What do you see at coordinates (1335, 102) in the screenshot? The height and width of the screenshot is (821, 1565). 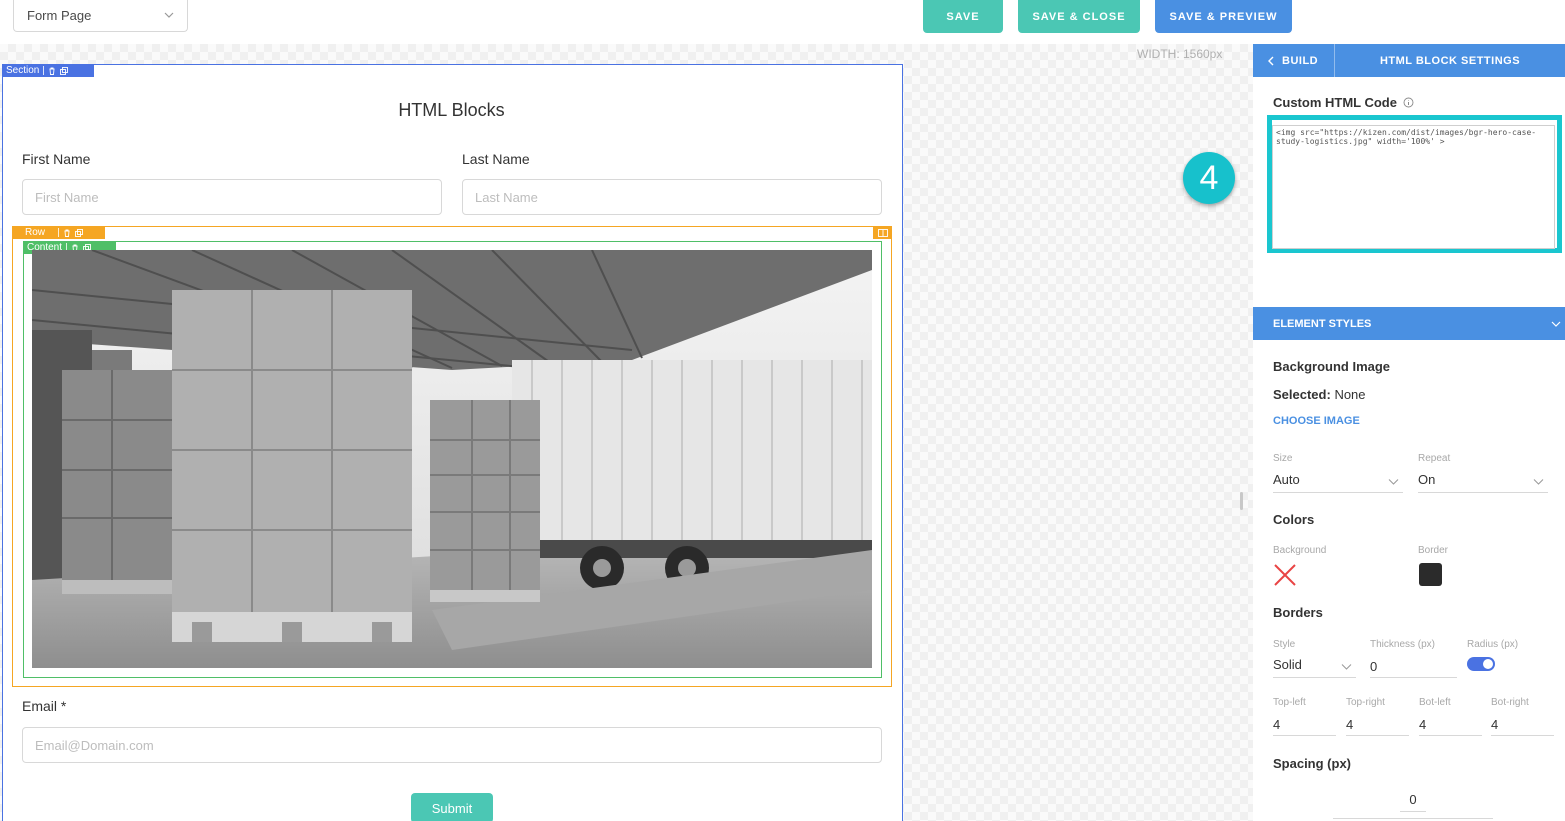 I see `custom-html-label: Custom HTML Code` at bounding box center [1335, 102].